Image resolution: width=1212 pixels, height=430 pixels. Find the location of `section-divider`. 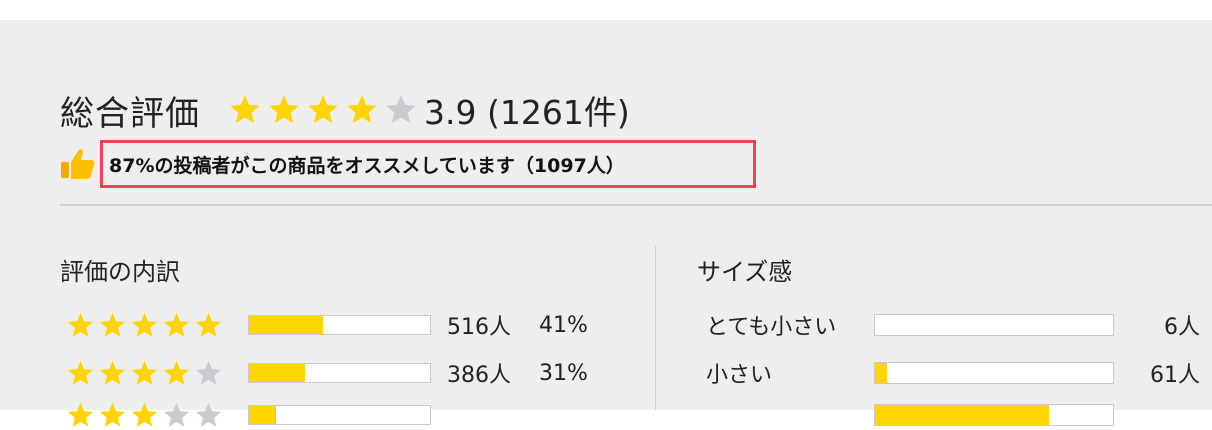

section-divider is located at coordinates (636, 205).